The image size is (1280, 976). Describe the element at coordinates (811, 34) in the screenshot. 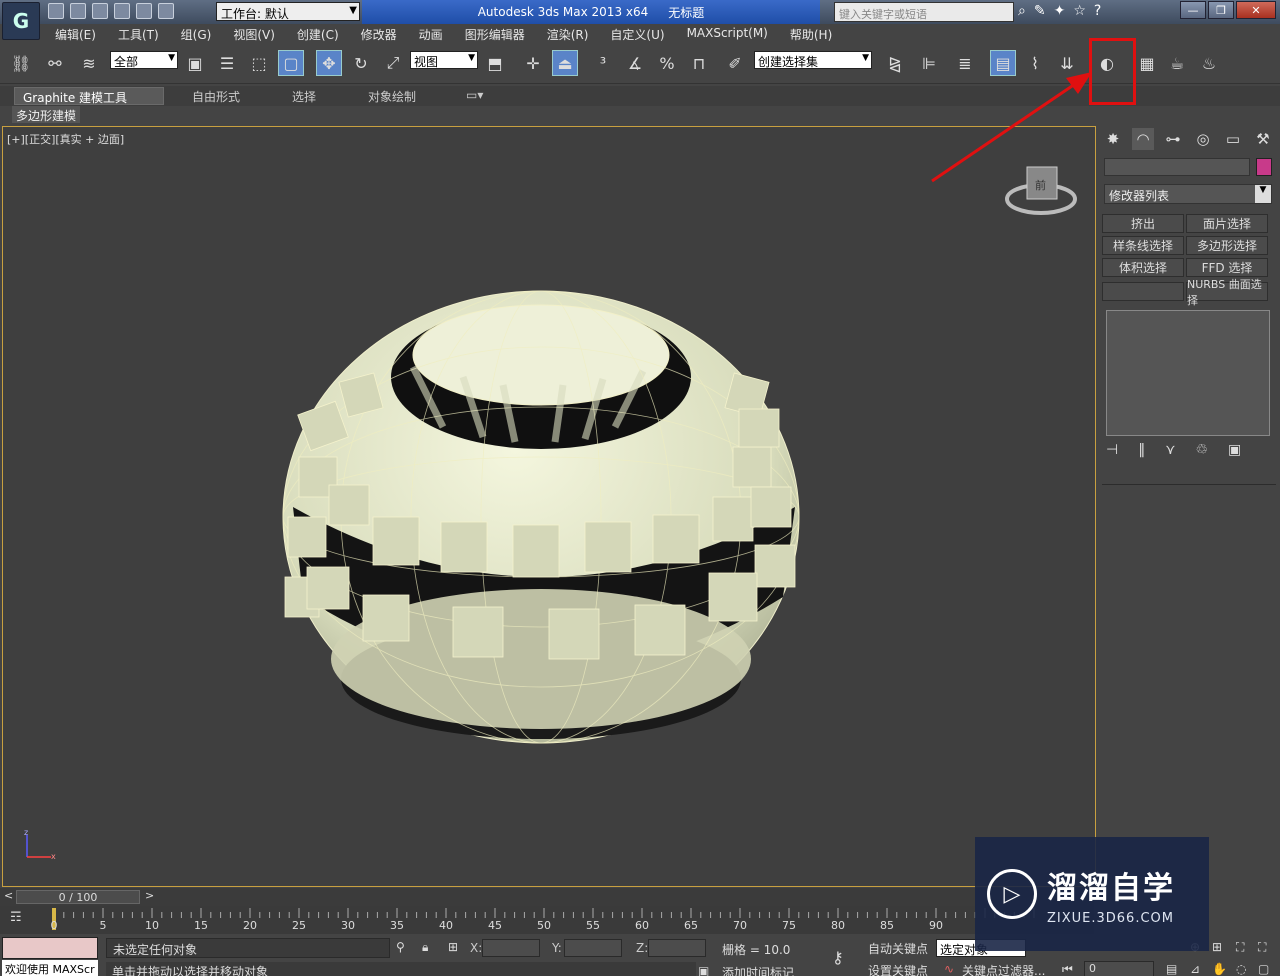

I see `menu-help: 帮助(H)` at that location.